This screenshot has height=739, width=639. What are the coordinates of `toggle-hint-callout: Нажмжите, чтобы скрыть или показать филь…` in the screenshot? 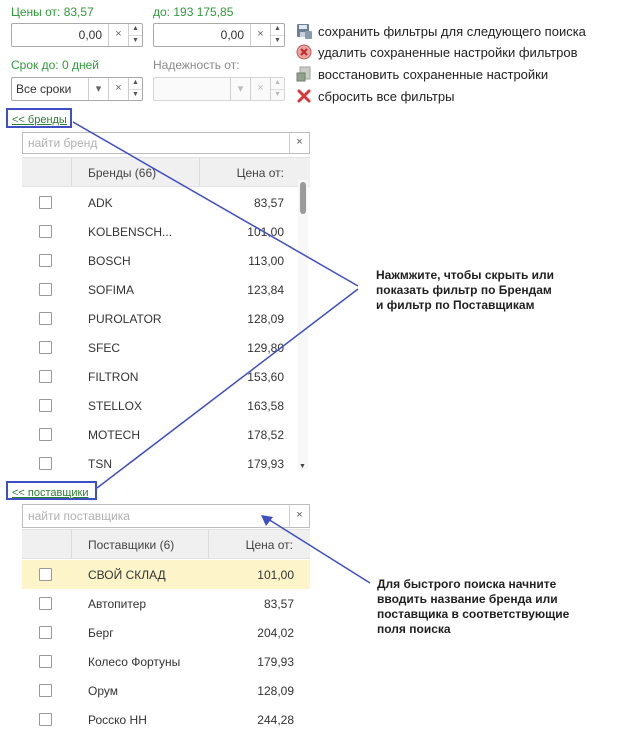 It's located at (465, 290).